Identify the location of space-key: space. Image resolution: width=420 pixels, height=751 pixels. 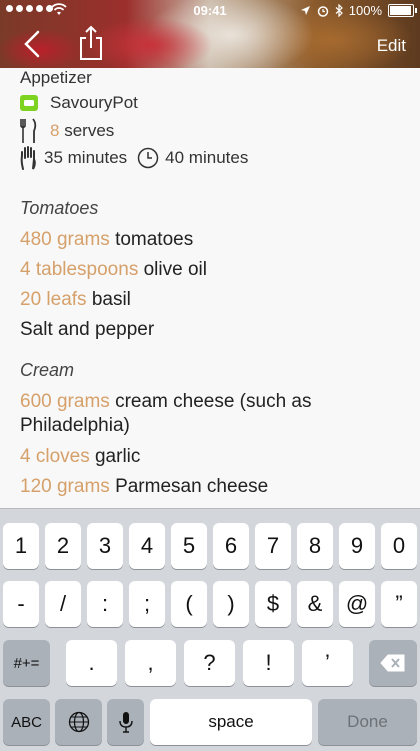
(231, 722).